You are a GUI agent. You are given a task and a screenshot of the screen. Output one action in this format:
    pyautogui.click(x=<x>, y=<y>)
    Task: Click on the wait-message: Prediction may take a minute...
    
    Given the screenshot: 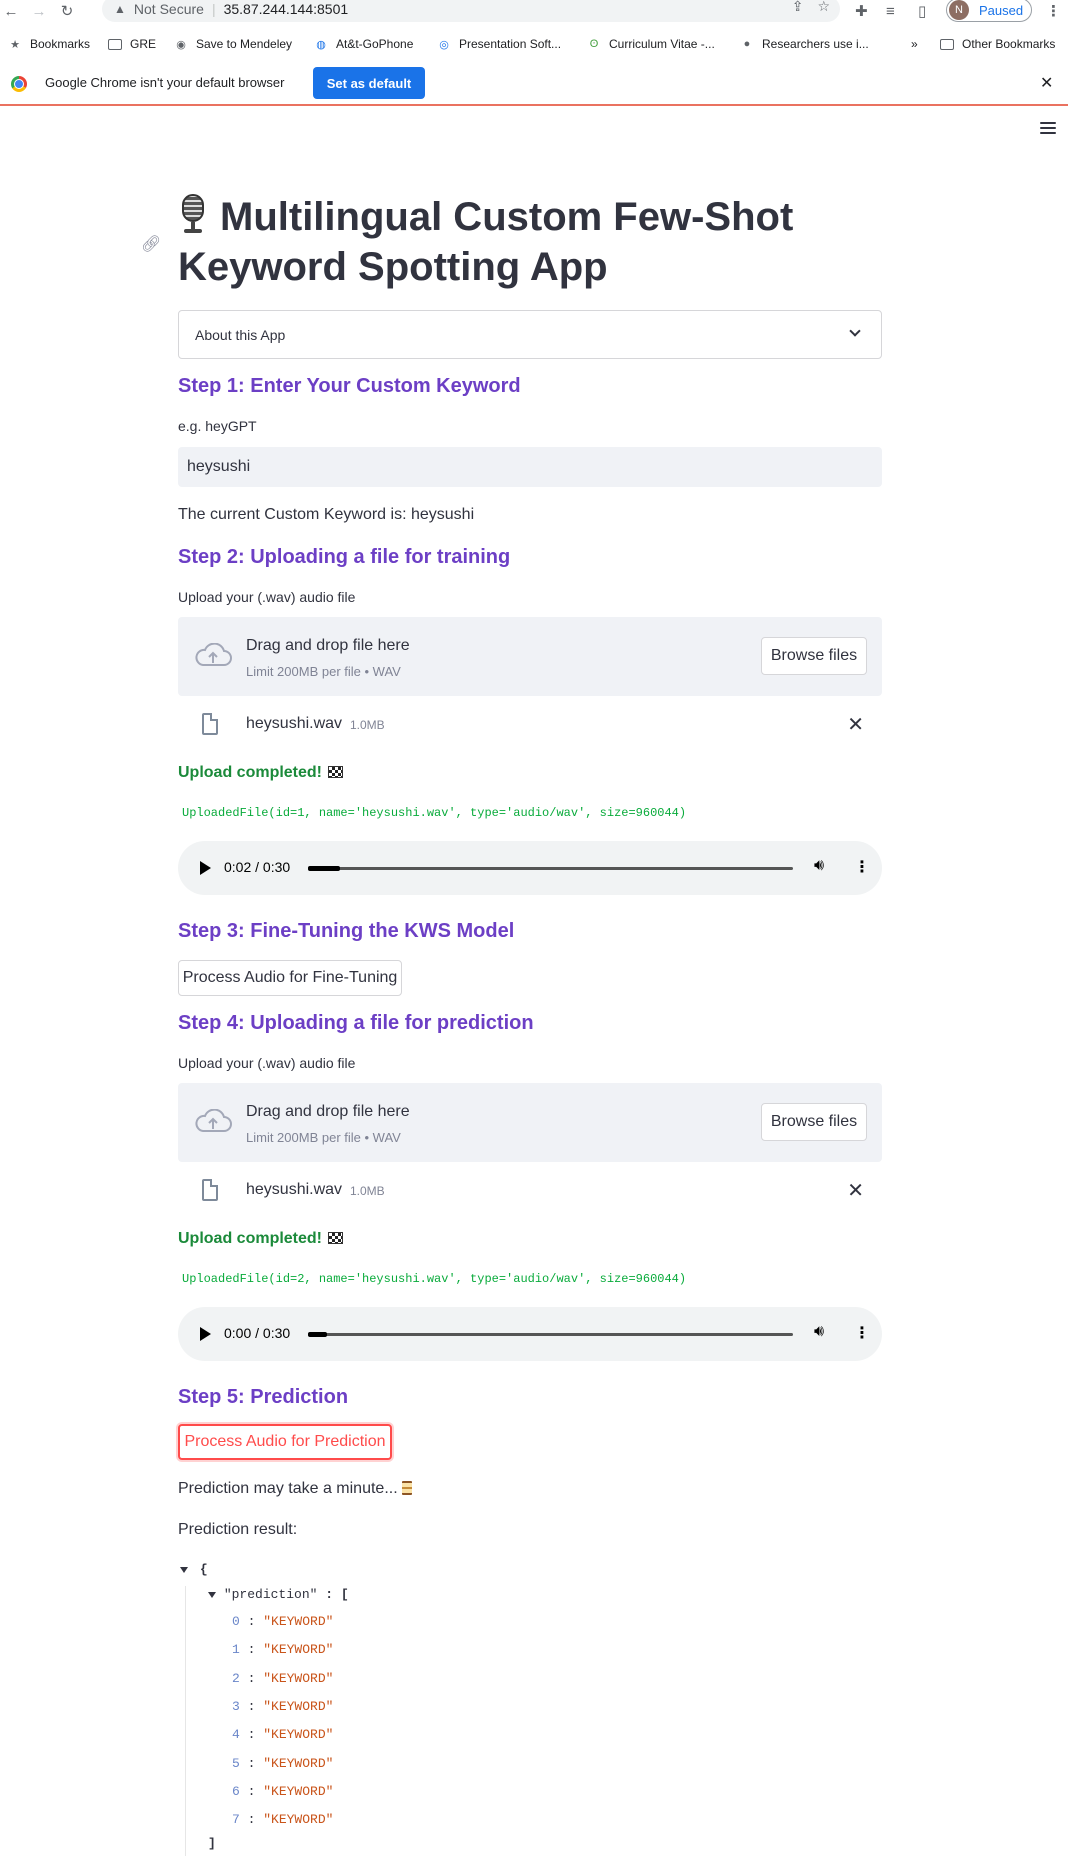 What is the action you would take?
    pyautogui.click(x=295, y=1489)
    